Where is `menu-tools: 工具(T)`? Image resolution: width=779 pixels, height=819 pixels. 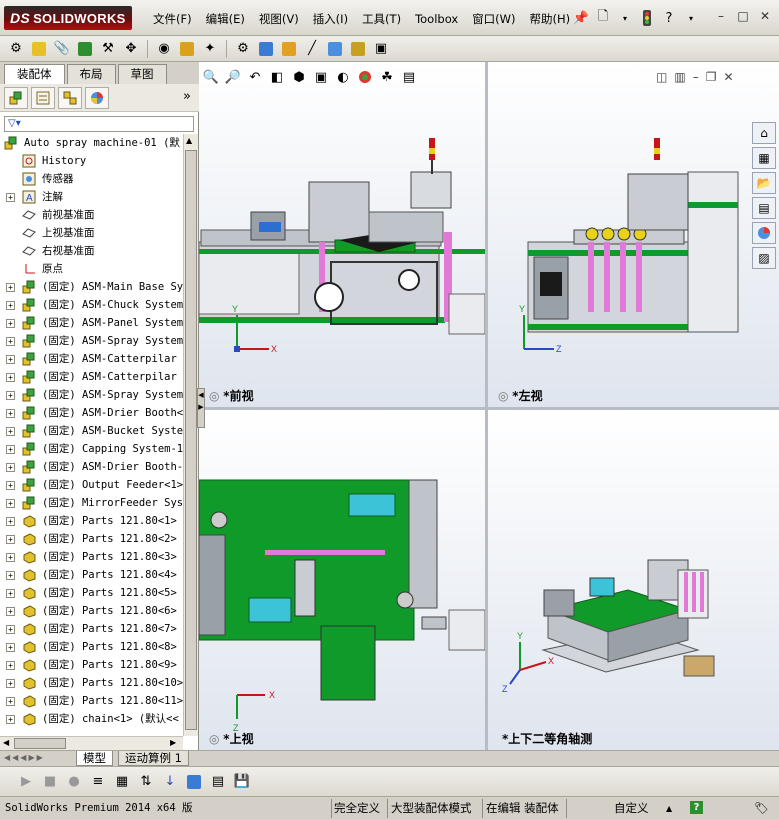 menu-tools: 工具(T) is located at coordinates (381, 19).